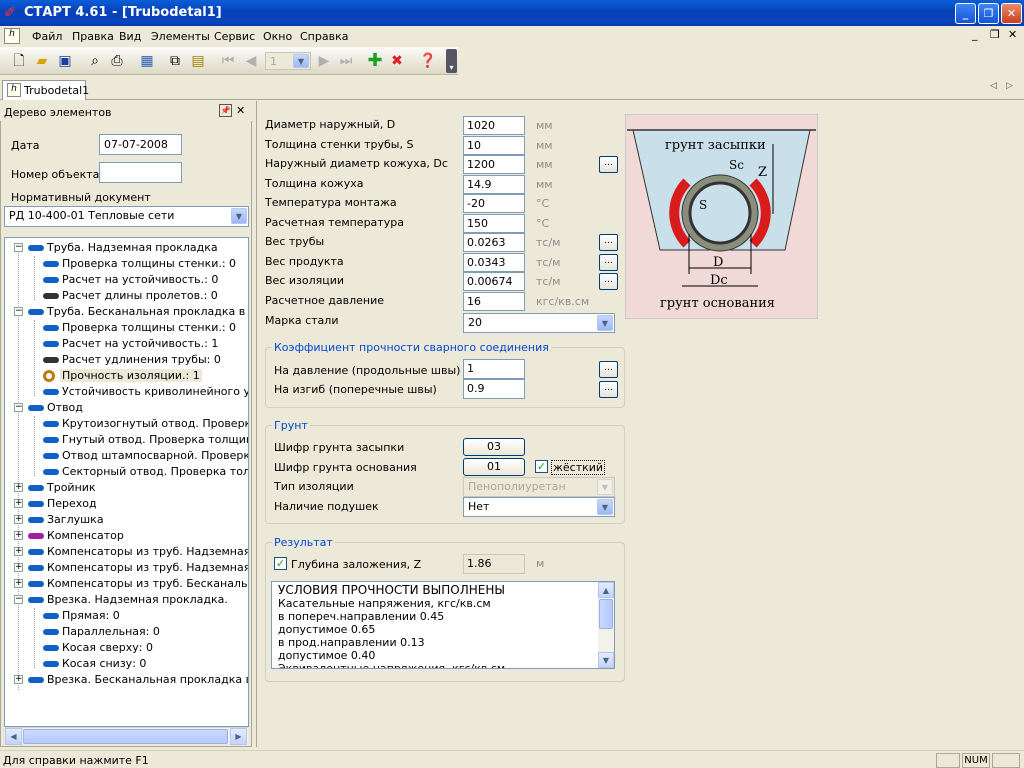 The height and width of the screenshot is (768, 1024). What do you see at coordinates (606, 660) in the screenshot?
I see `scroll-down-icon: ▼` at bounding box center [606, 660].